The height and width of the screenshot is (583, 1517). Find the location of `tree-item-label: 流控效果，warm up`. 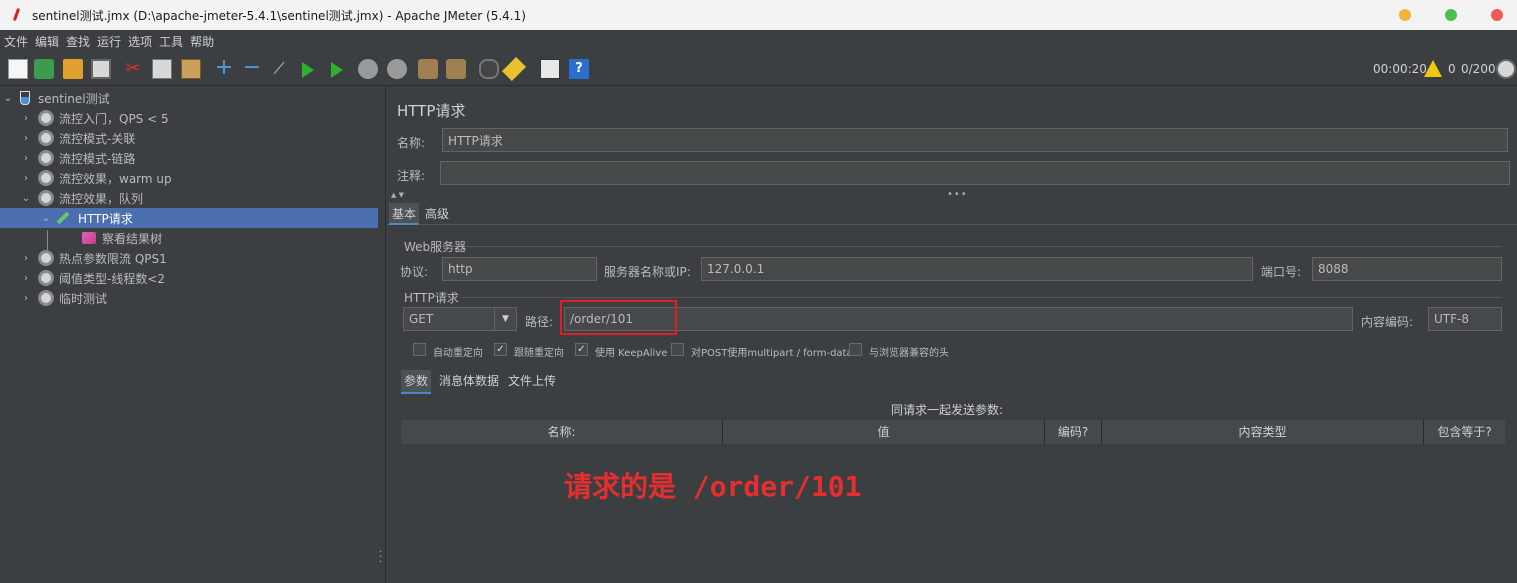

tree-item-label: 流控效果，warm up is located at coordinates (115, 178).